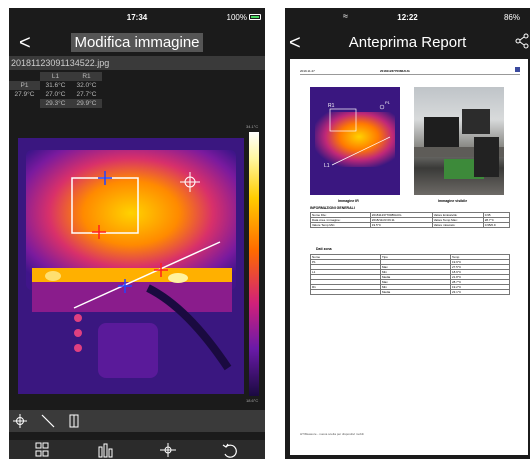 This screenshot has height=459, width=530. What do you see at coordinates (42, 450) in the screenshot?
I see `grid-icon` at bounding box center [42, 450].